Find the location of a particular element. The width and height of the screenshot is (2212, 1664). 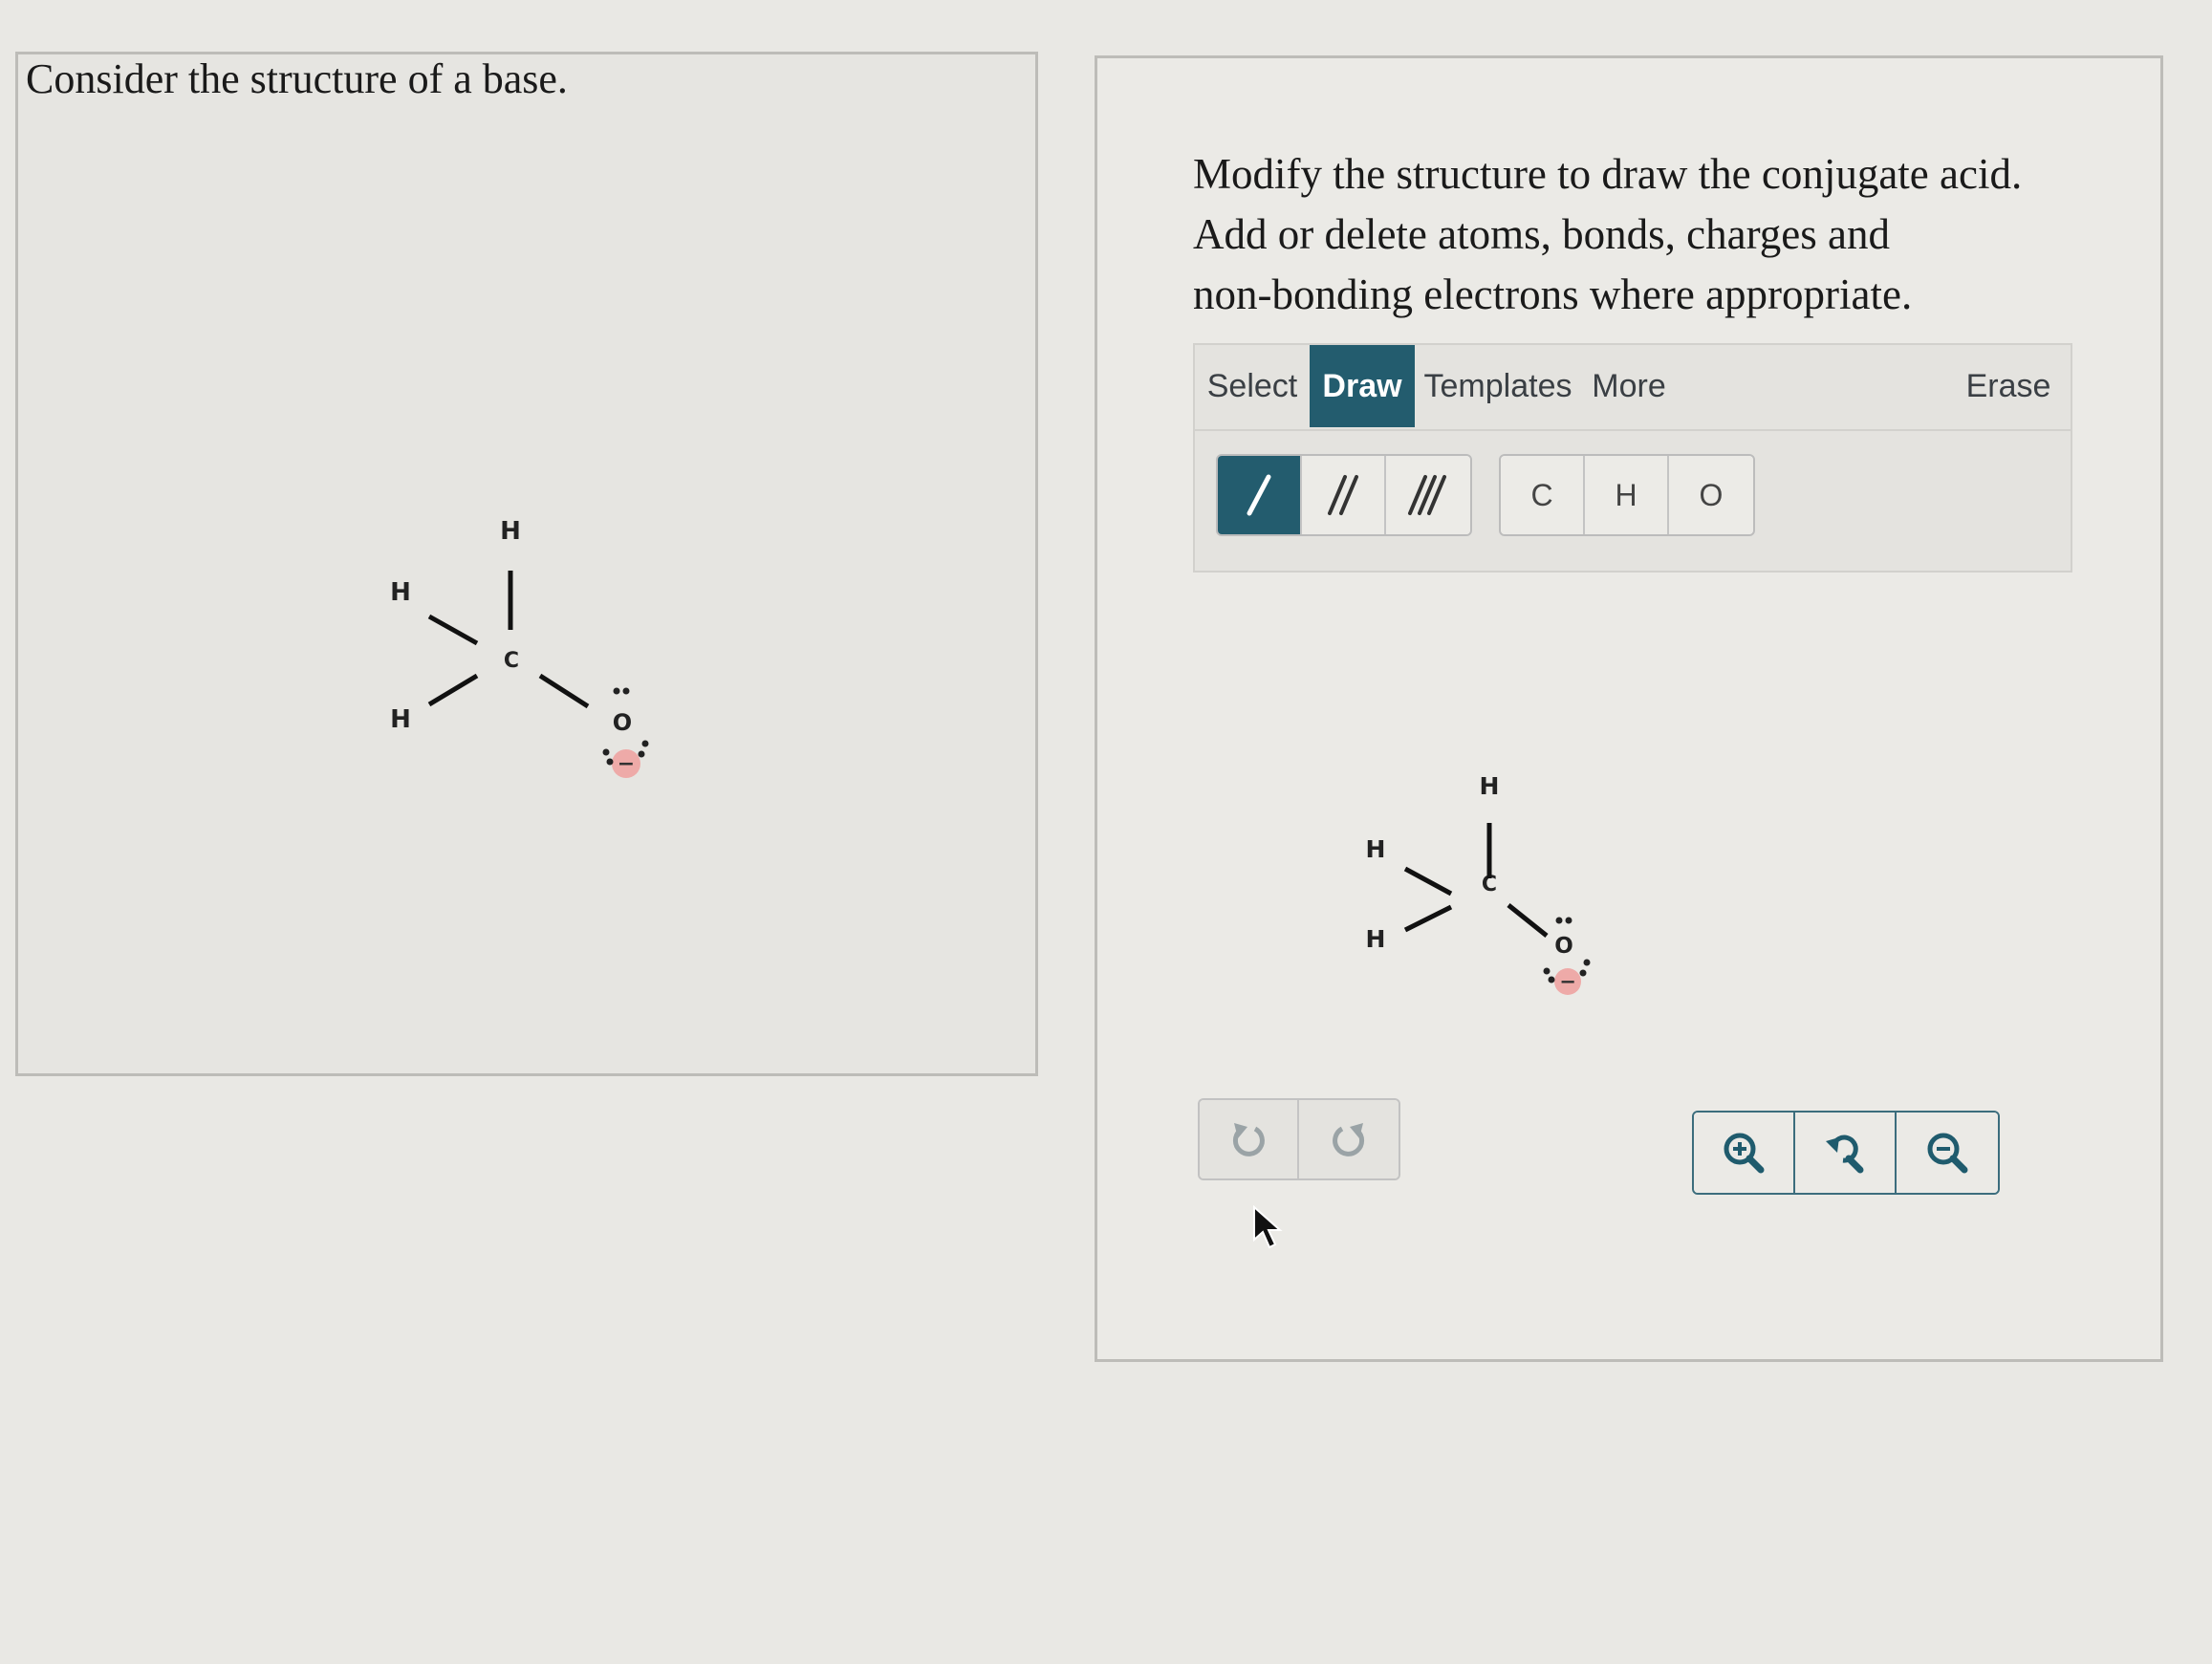

bond-tool-group is located at coordinates (1344, 495).